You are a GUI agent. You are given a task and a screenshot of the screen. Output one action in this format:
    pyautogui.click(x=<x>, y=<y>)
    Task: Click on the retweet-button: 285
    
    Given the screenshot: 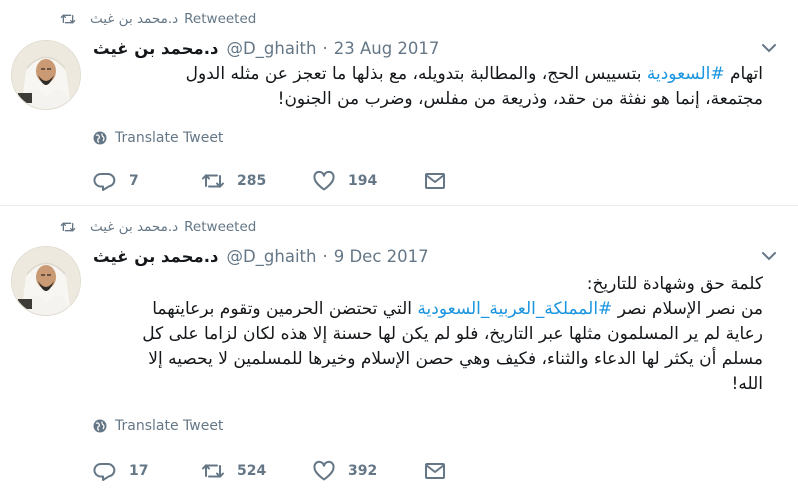 What is the action you would take?
    pyautogui.click(x=233, y=181)
    